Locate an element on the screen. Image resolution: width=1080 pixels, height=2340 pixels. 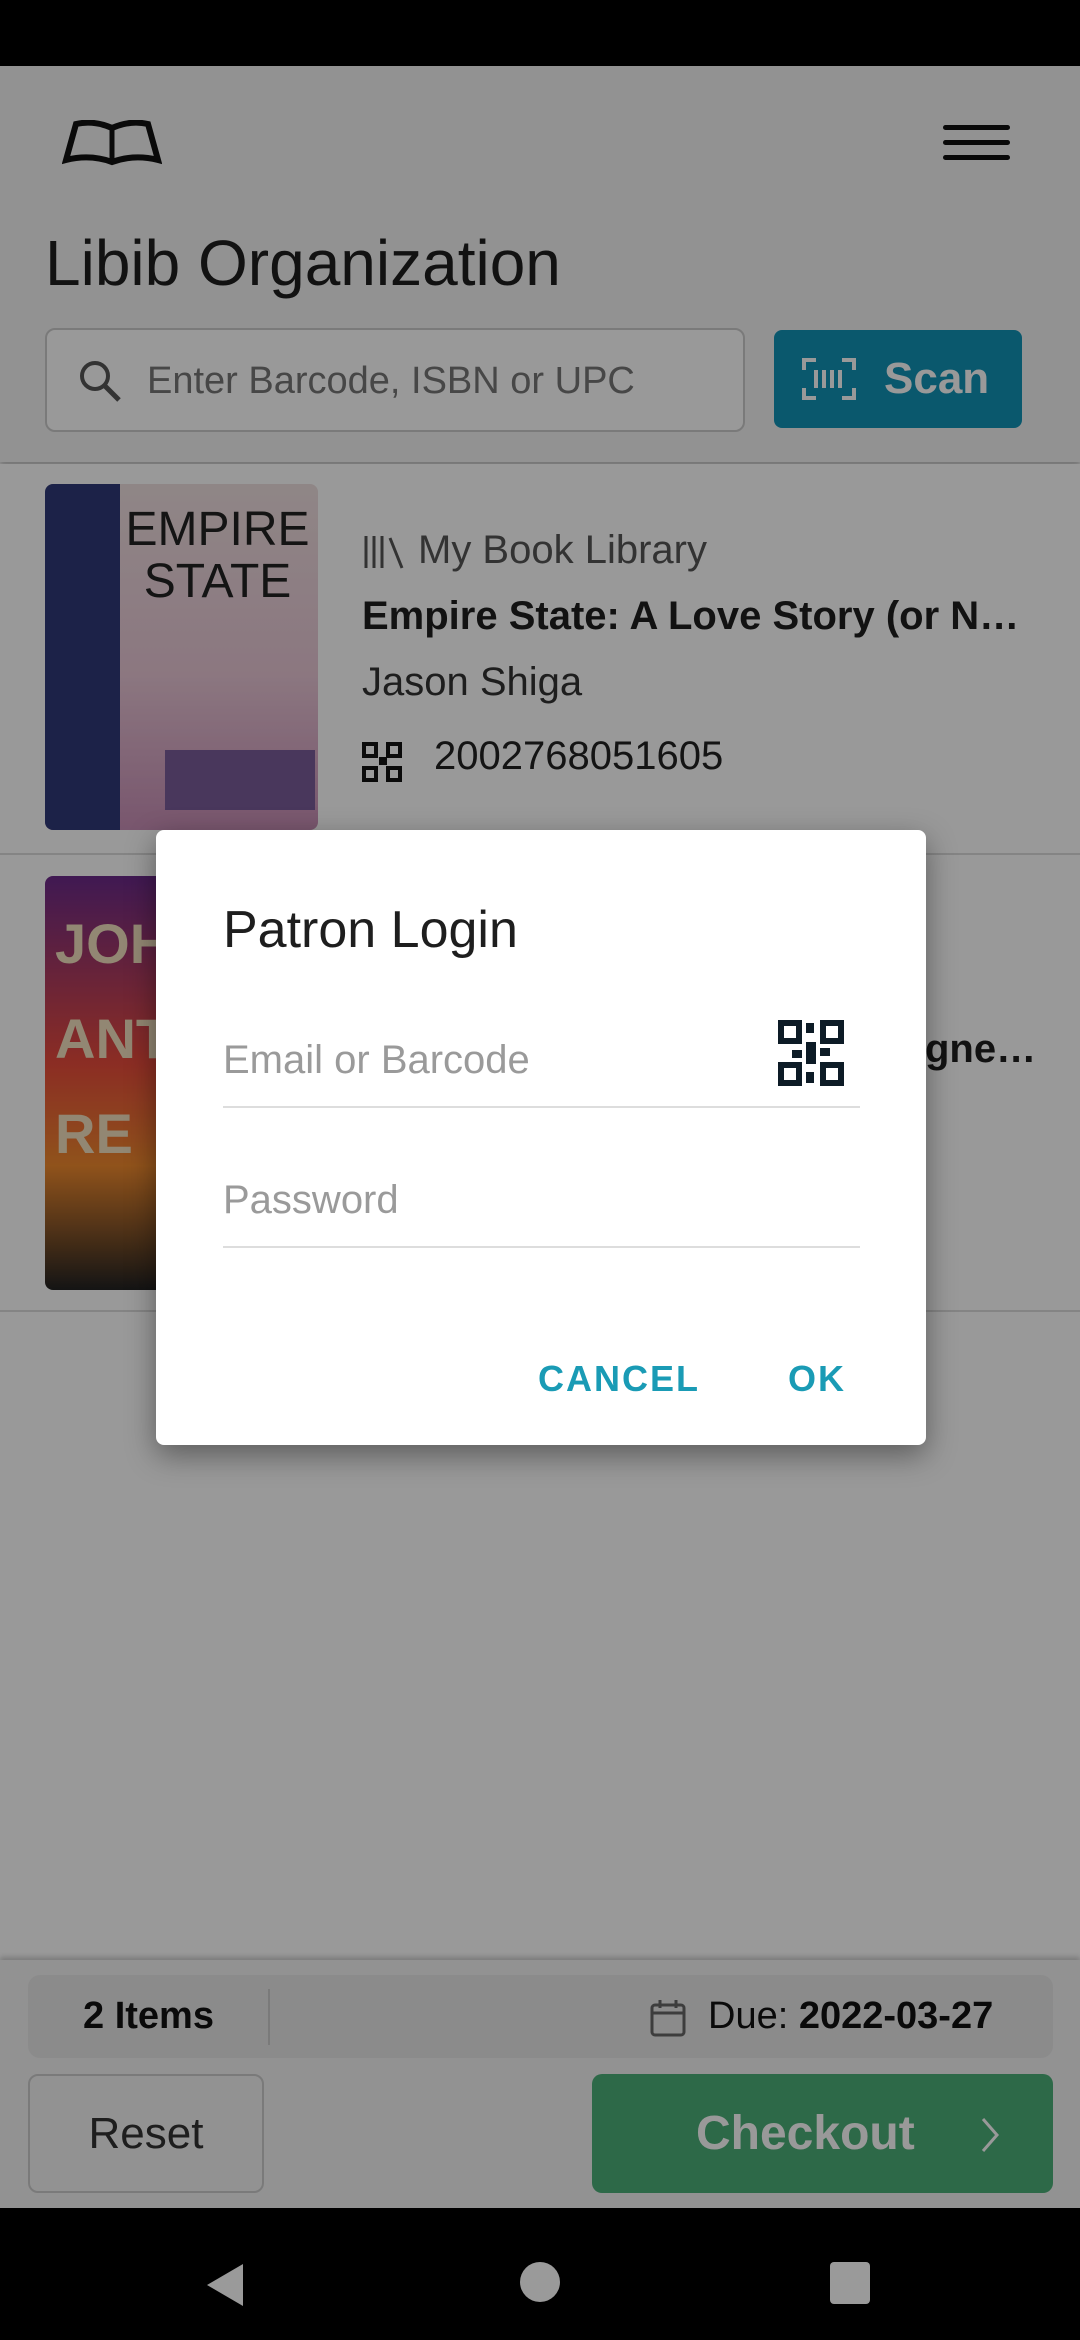
navigation-bar is located at coordinates (540, 2274).